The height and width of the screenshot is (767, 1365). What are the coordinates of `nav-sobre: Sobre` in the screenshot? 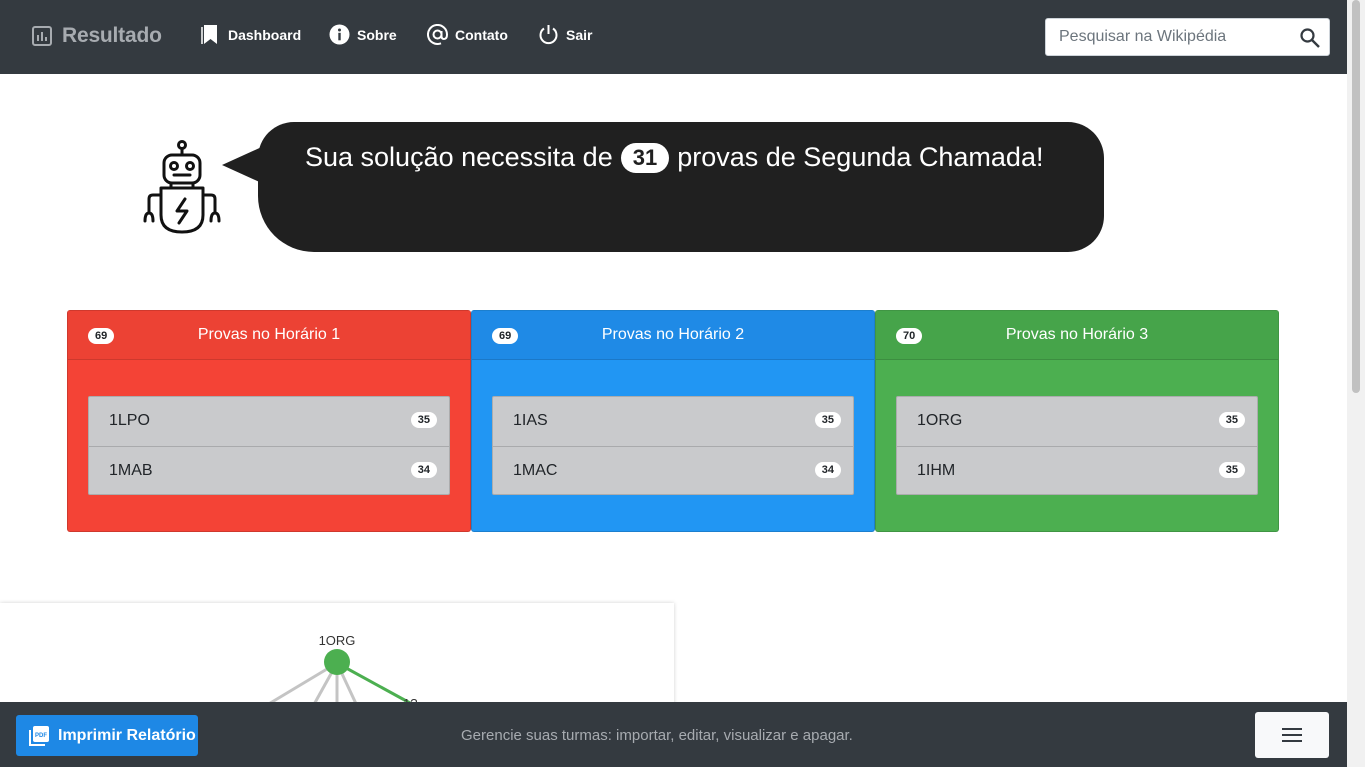 It's located at (363, 34).